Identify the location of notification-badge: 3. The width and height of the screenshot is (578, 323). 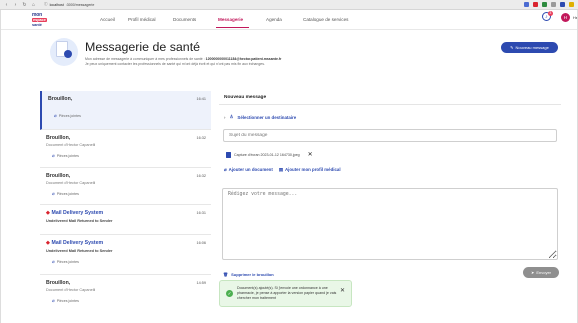
(550, 13).